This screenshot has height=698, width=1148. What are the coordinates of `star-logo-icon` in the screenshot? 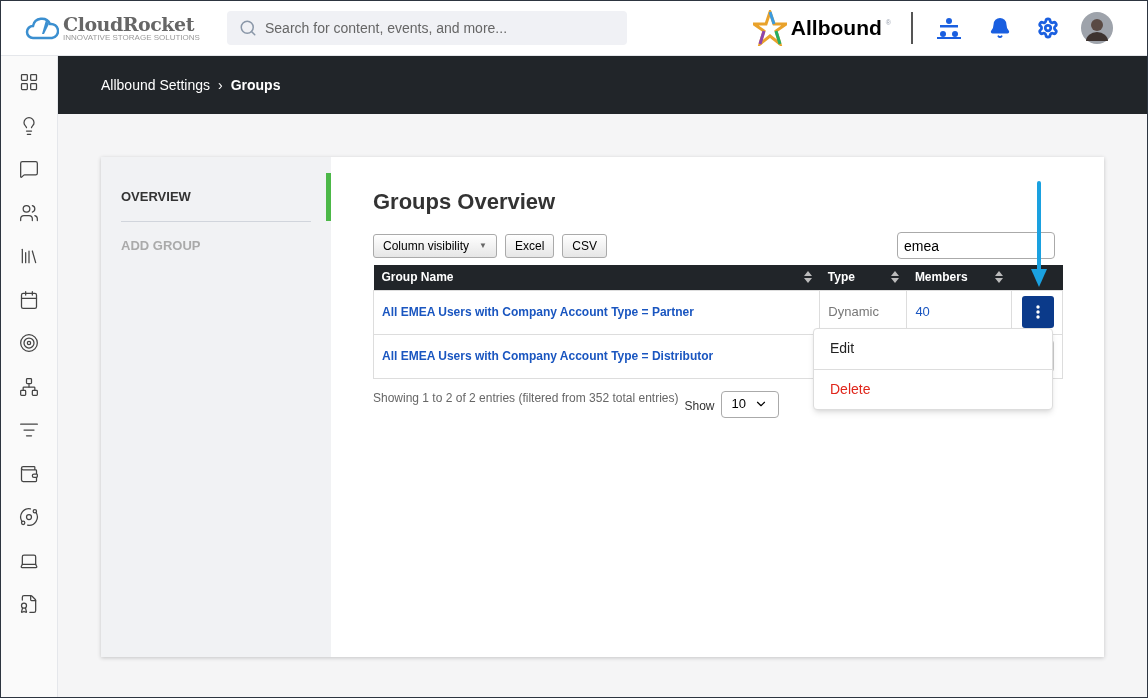 It's located at (769, 28).